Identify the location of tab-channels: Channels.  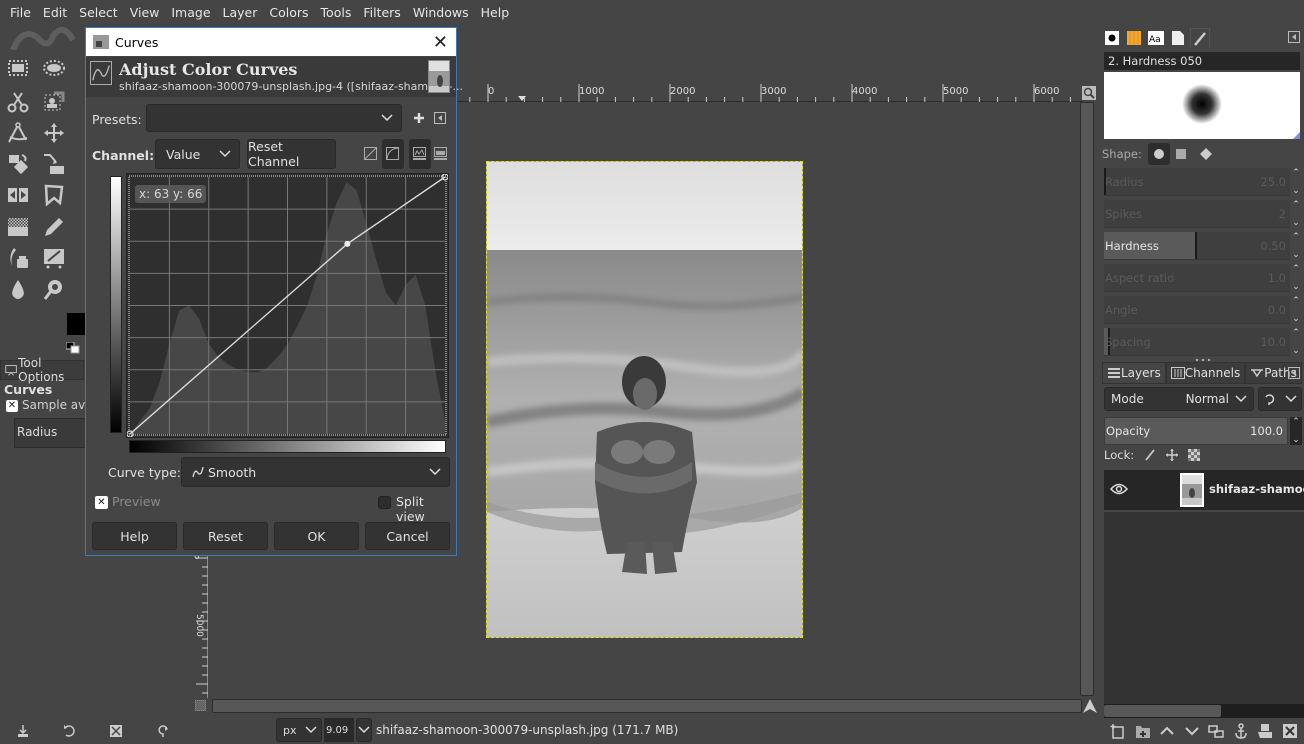
(1205, 373).